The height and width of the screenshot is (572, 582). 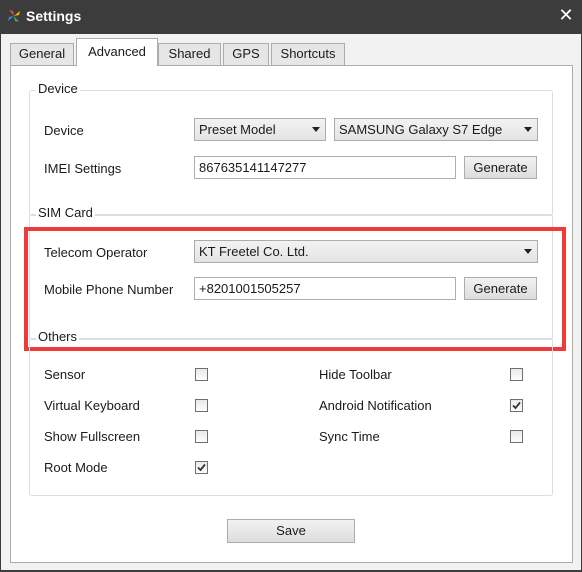 I want to click on model-type-value: Preset Model, so click(x=237, y=129).